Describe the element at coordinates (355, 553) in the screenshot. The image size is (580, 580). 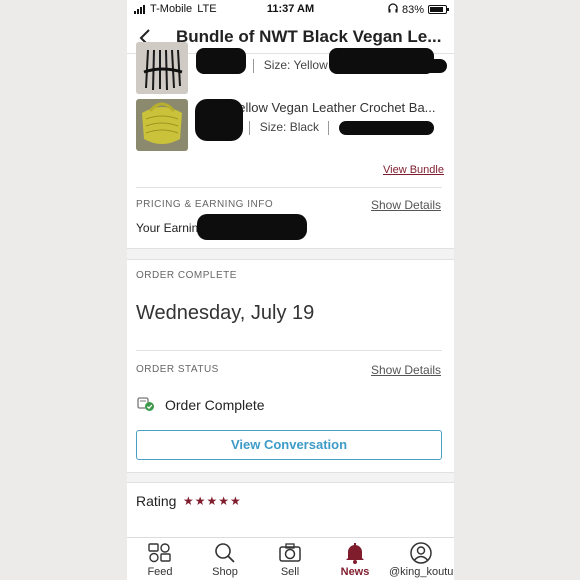
I see `bell-icon` at that location.